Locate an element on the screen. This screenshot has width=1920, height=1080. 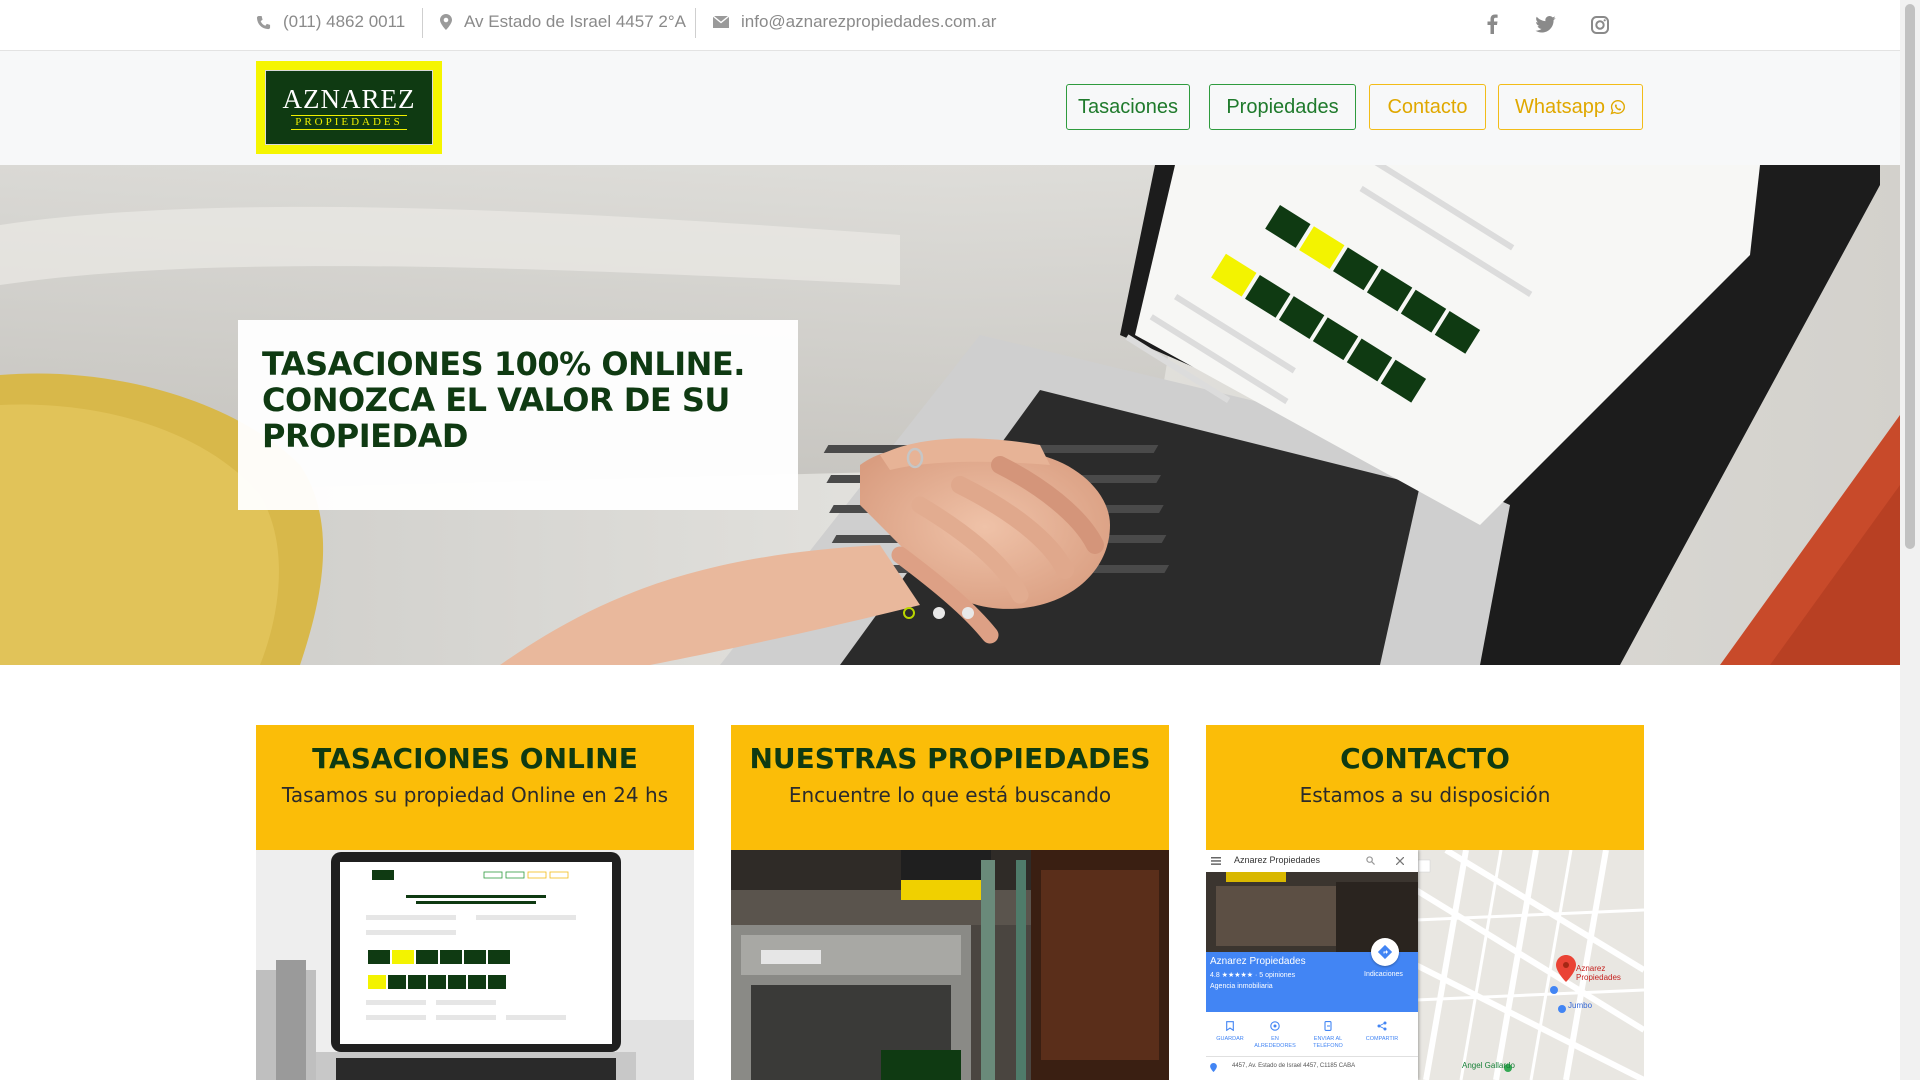
action-save: GUARDAR is located at coordinates (1230, 1030).